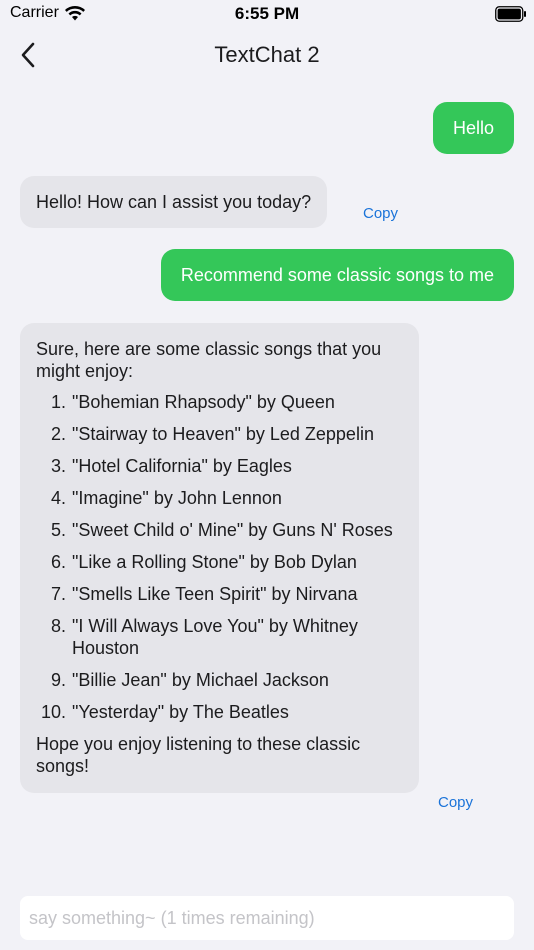  What do you see at coordinates (58, 498) in the screenshot?
I see `list-number: 4.` at bounding box center [58, 498].